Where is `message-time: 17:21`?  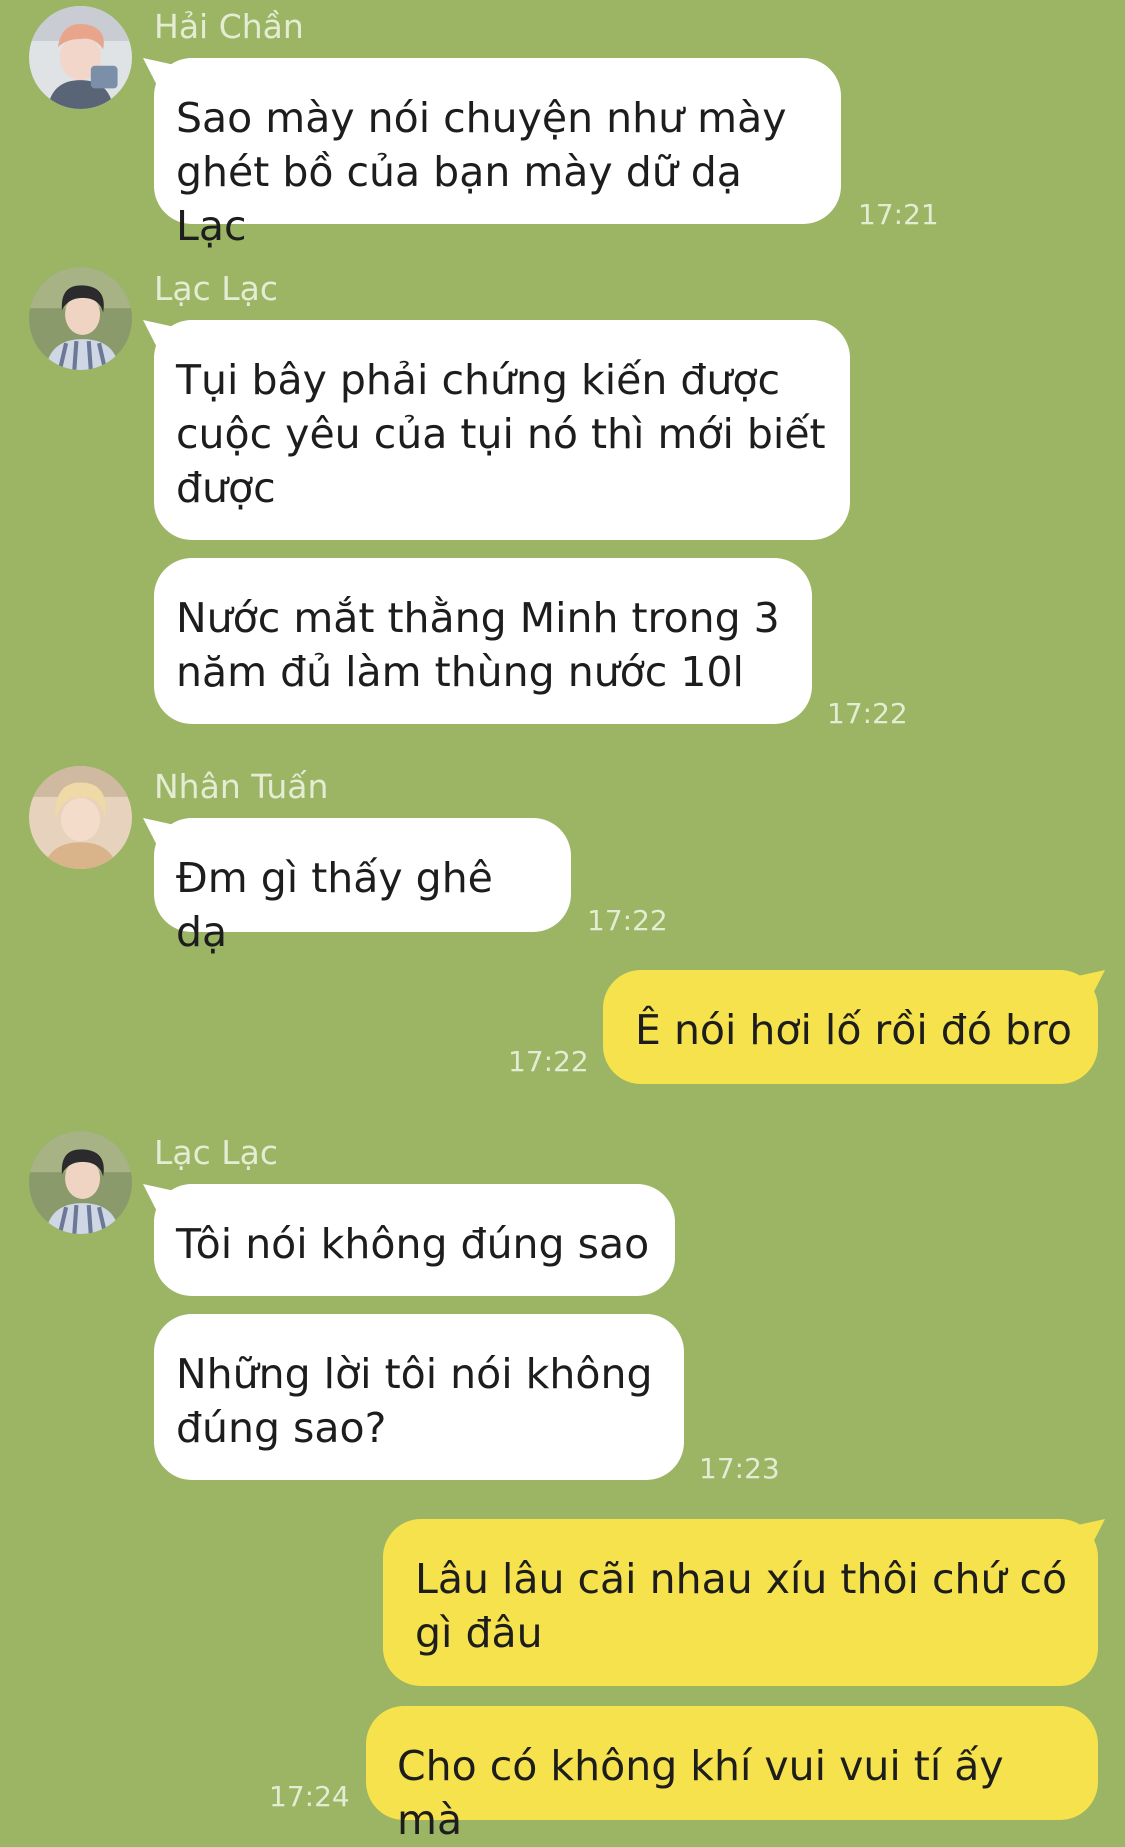 message-time: 17:21 is located at coordinates (898, 214).